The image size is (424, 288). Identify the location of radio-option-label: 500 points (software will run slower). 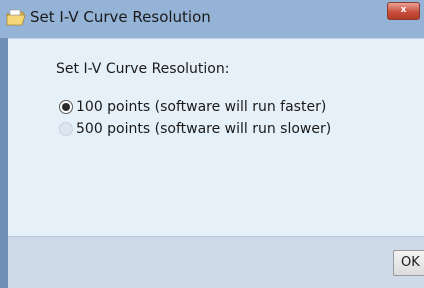
(203, 129).